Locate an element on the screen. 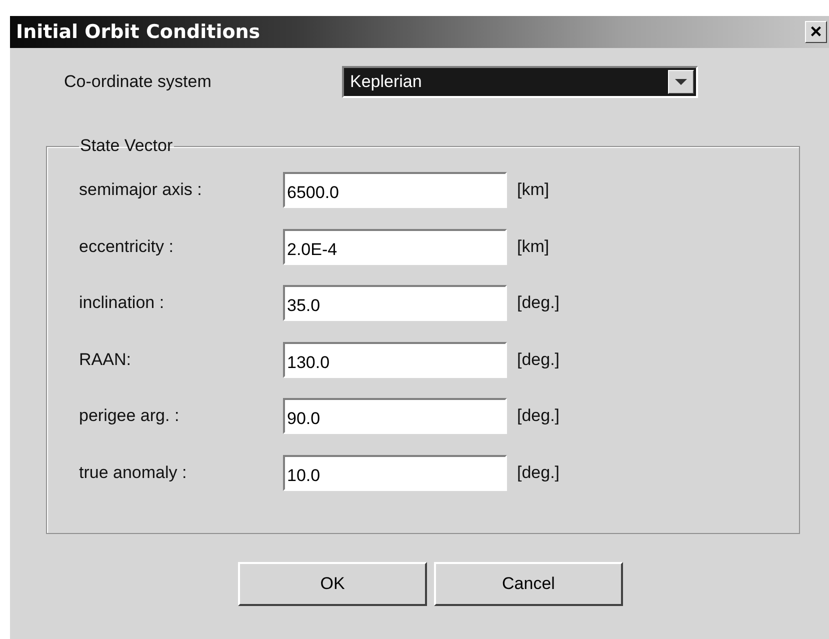  field-label: eccentricity : is located at coordinates (126, 246).